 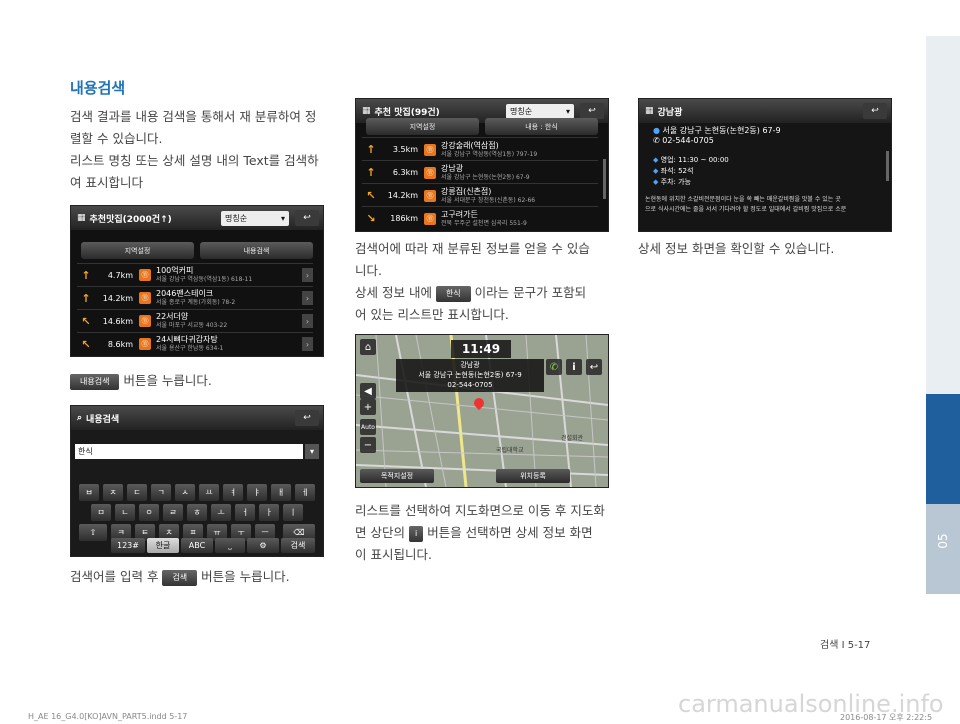 What do you see at coordinates (530, 292) in the screenshot?
I see `para-text: 이라는 문구가 포함되` at bounding box center [530, 292].